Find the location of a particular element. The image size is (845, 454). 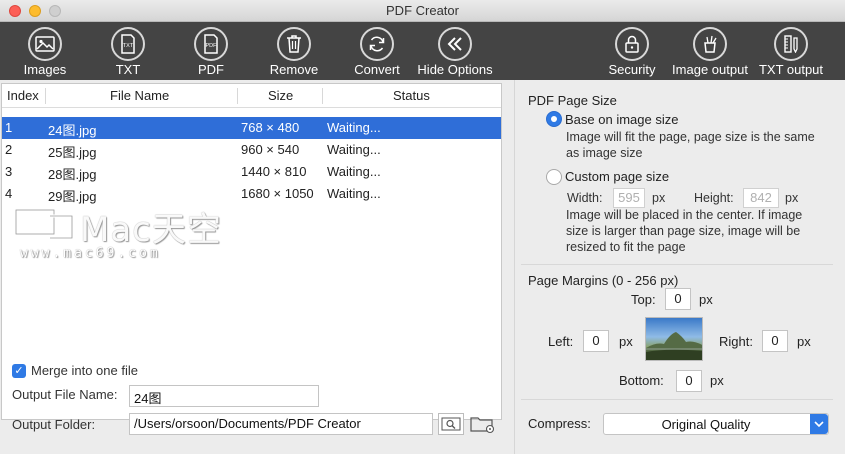

hide-options-button: Hide Options is located at coordinates (455, 51).